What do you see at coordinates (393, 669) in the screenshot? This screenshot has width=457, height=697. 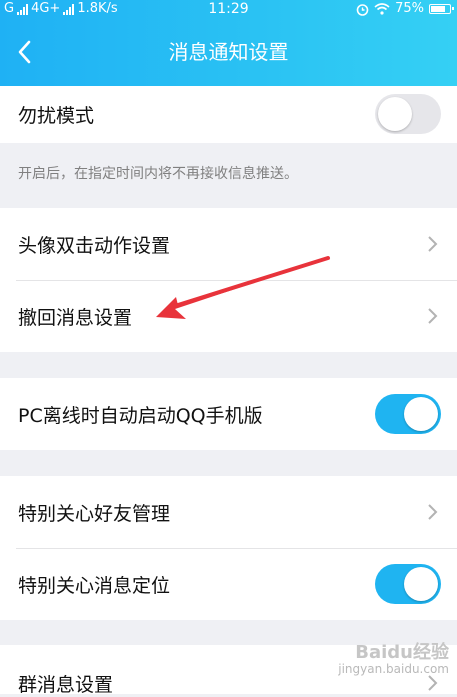 I see `watermark-url: jingyan.baidu.com` at bounding box center [393, 669].